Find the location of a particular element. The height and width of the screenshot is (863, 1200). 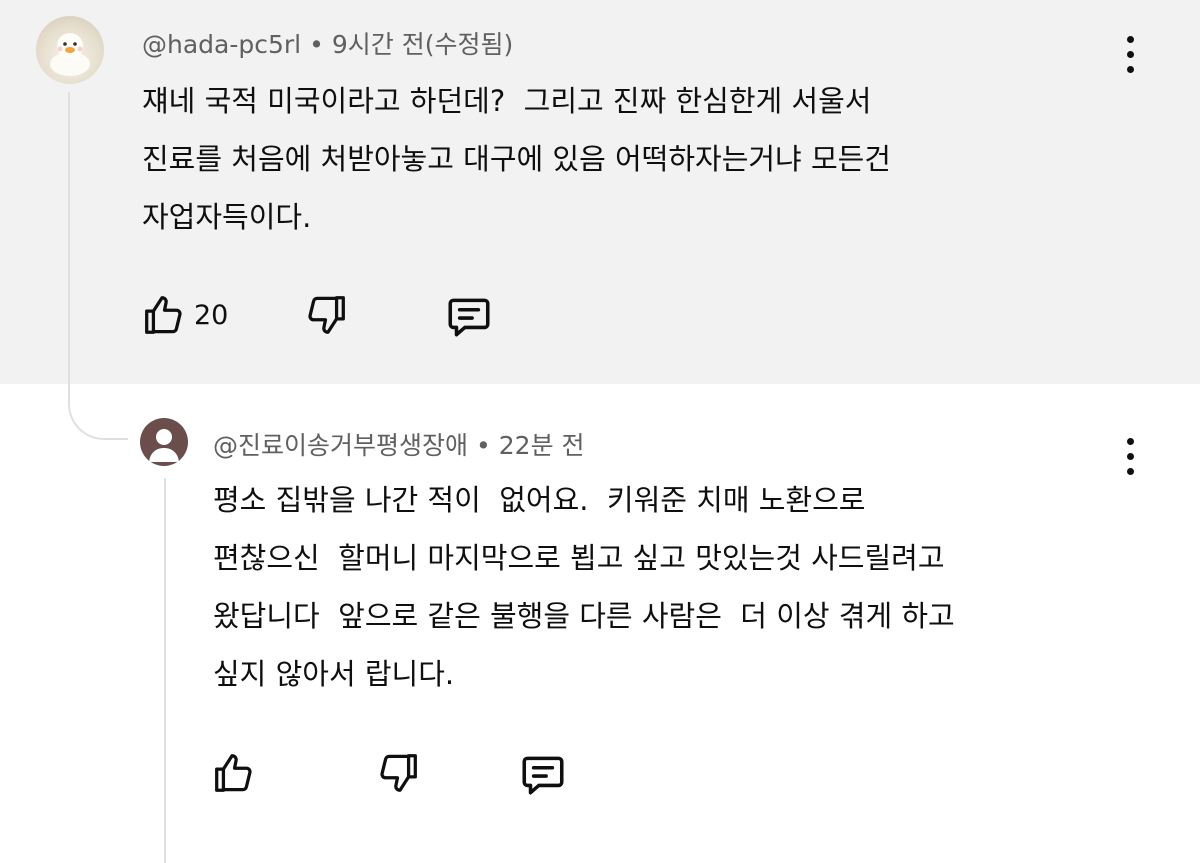

comment-author: @hada-pc5rl is located at coordinates (221, 44).